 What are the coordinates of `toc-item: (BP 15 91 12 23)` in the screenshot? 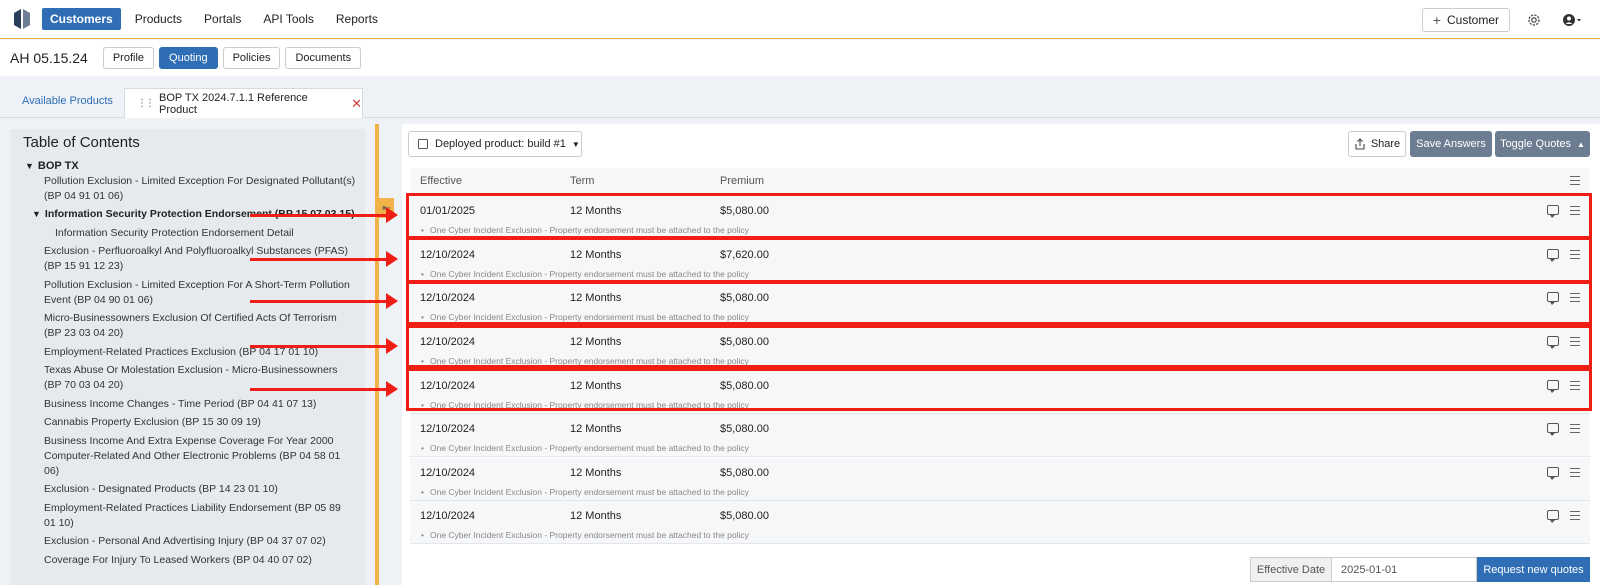 It's located at (83, 266).